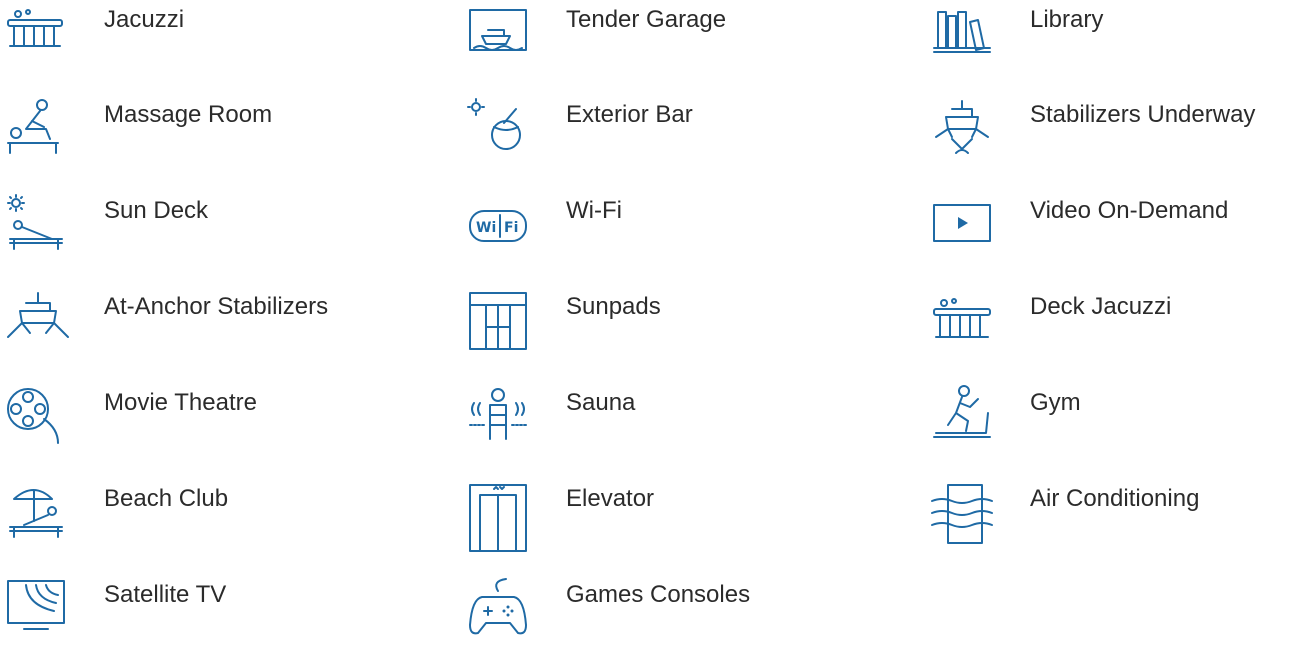  I want to click on amenity-tender-garage: Tender Garage, so click(666, 37).